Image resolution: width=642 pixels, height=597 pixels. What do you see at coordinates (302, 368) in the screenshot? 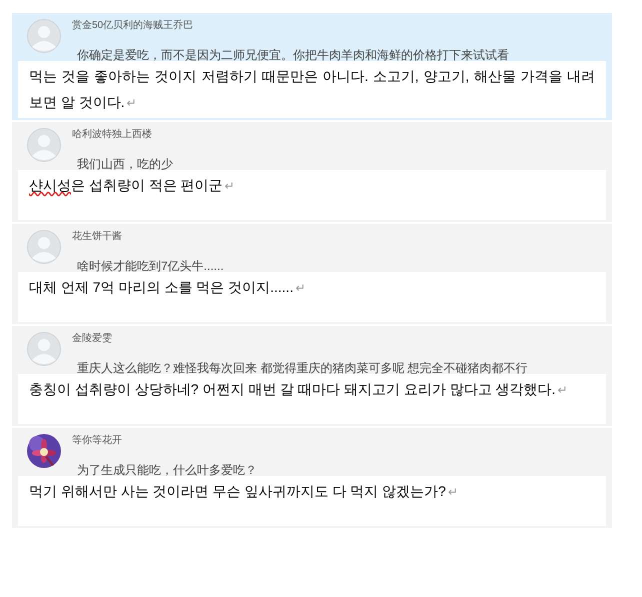
I see `comment-text: 重庆人这么能吃？难怪我每次回来 都觉得重庆的猪肉菜可多呢 想完全不碰猪肉都不行` at bounding box center [302, 368].